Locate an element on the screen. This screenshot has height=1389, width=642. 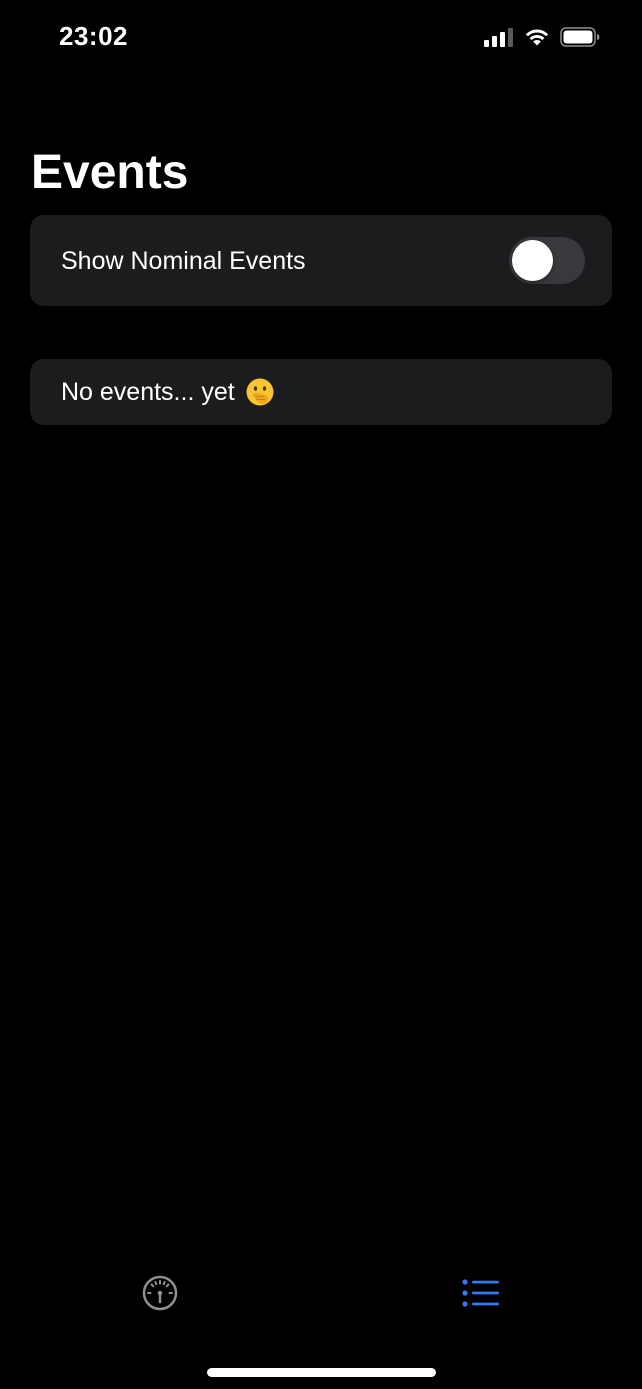
tab-events-list is located at coordinates (481, 1293).